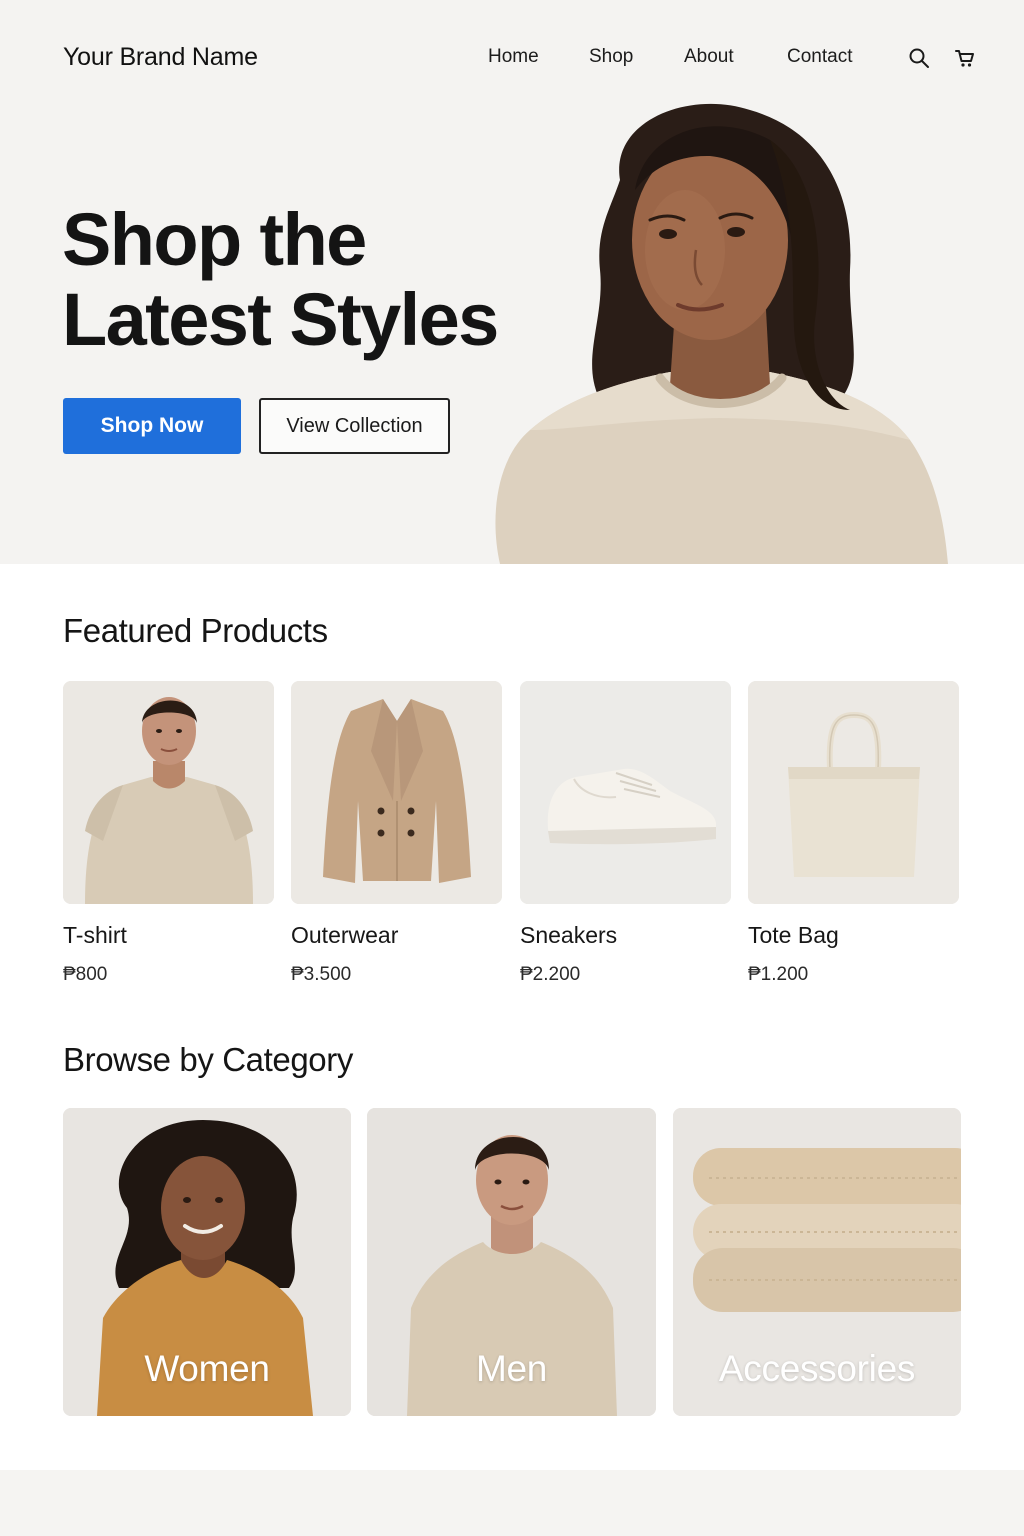 Image resolution: width=1024 pixels, height=1536 pixels. What do you see at coordinates (511, 1368) in the screenshot?
I see `category-label-men: Men` at bounding box center [511, 1368].